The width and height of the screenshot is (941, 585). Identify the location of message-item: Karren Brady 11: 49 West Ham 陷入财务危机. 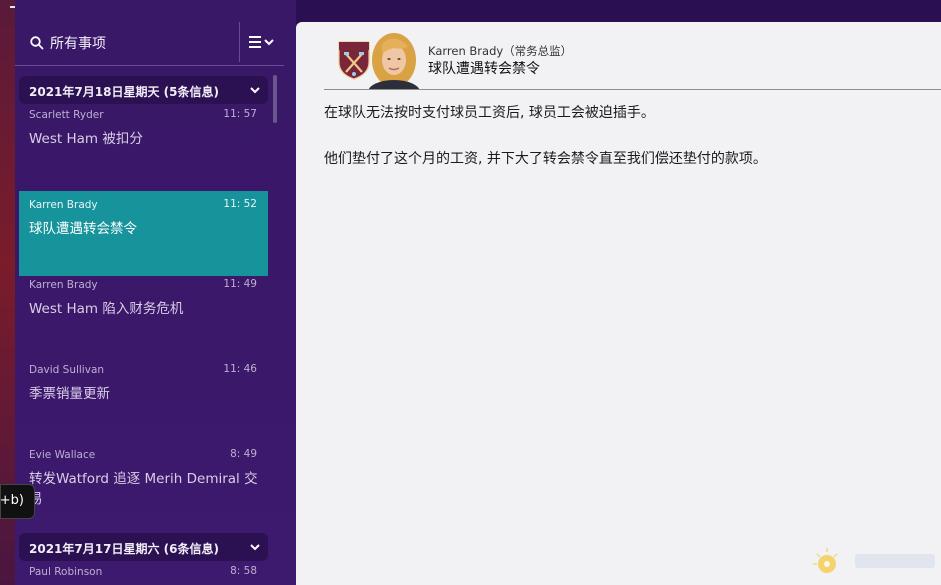
(143, 313).